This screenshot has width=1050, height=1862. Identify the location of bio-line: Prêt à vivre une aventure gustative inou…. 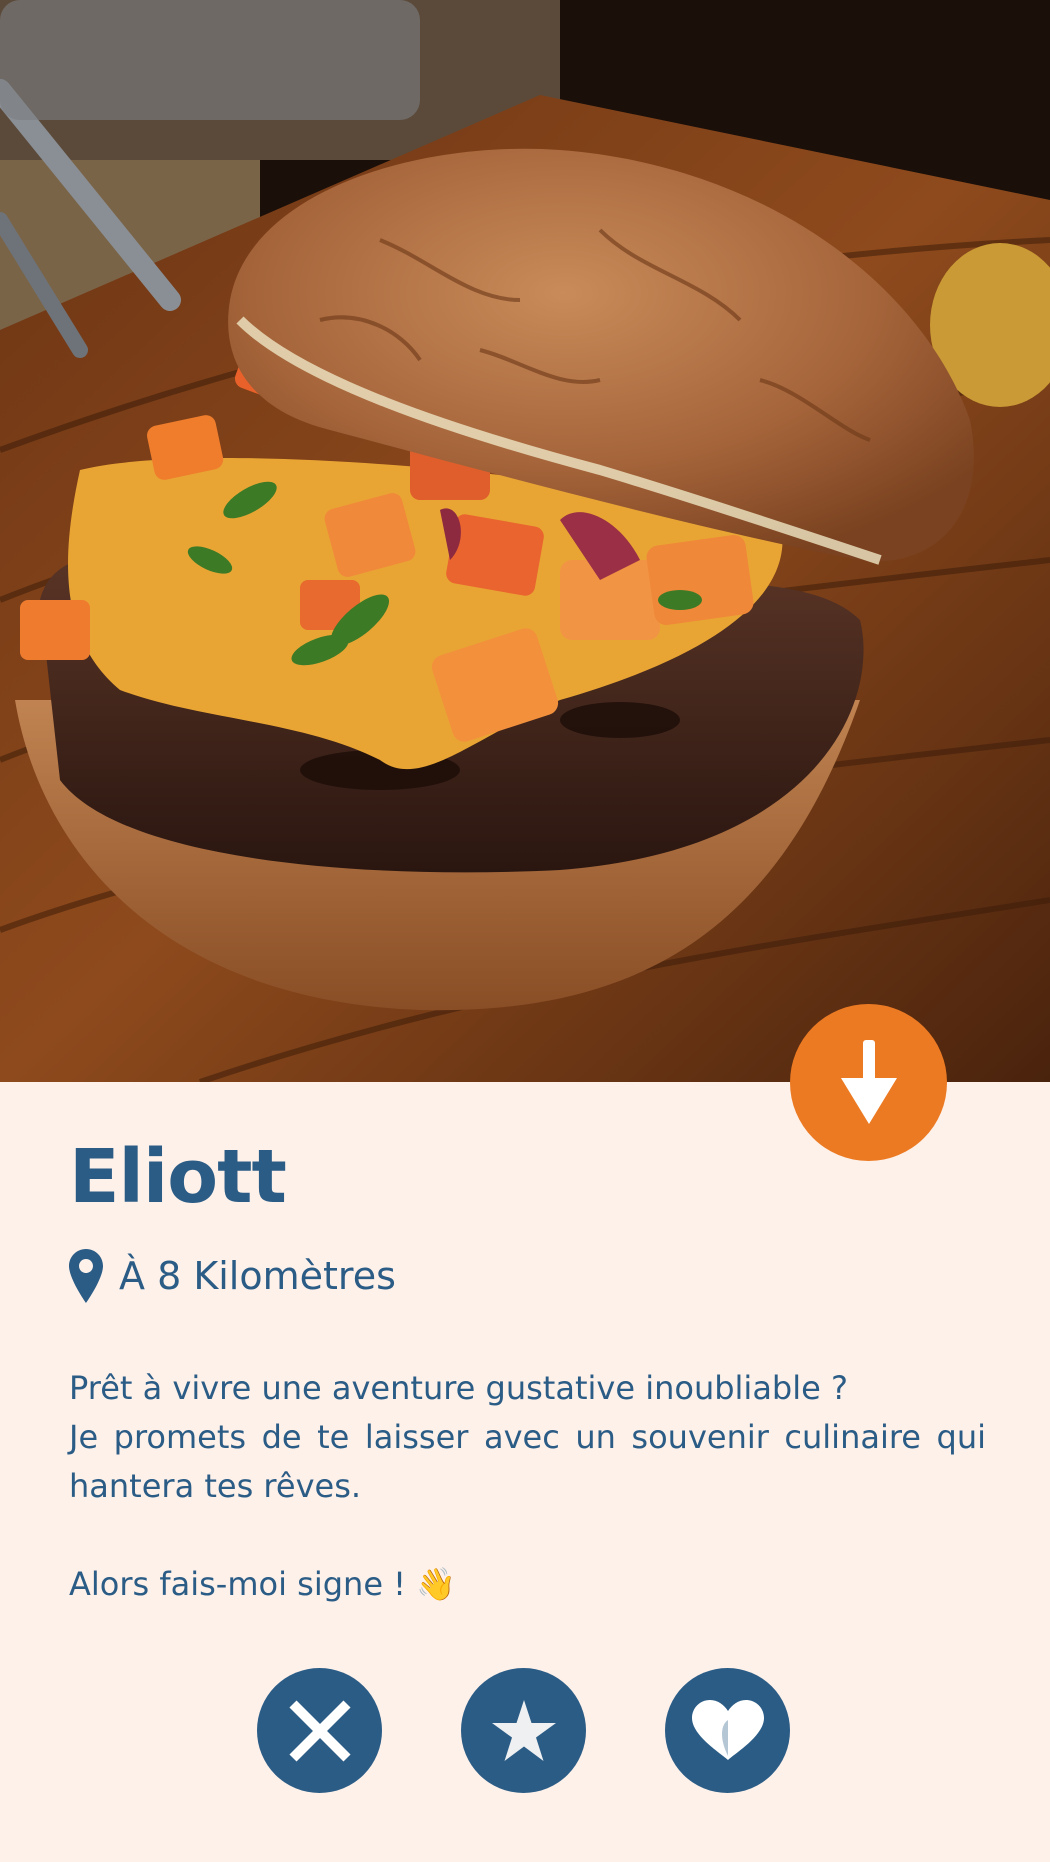
(458, 1388).